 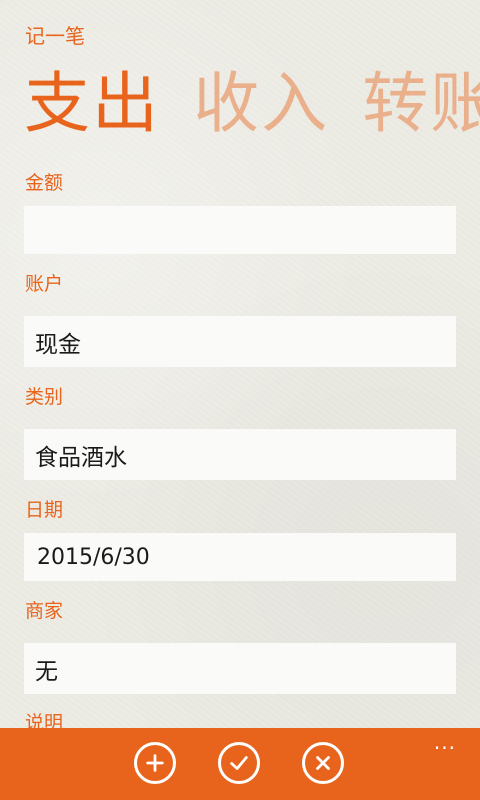 I want to click on app-title: 记一笔, so click(x=55, y=36).